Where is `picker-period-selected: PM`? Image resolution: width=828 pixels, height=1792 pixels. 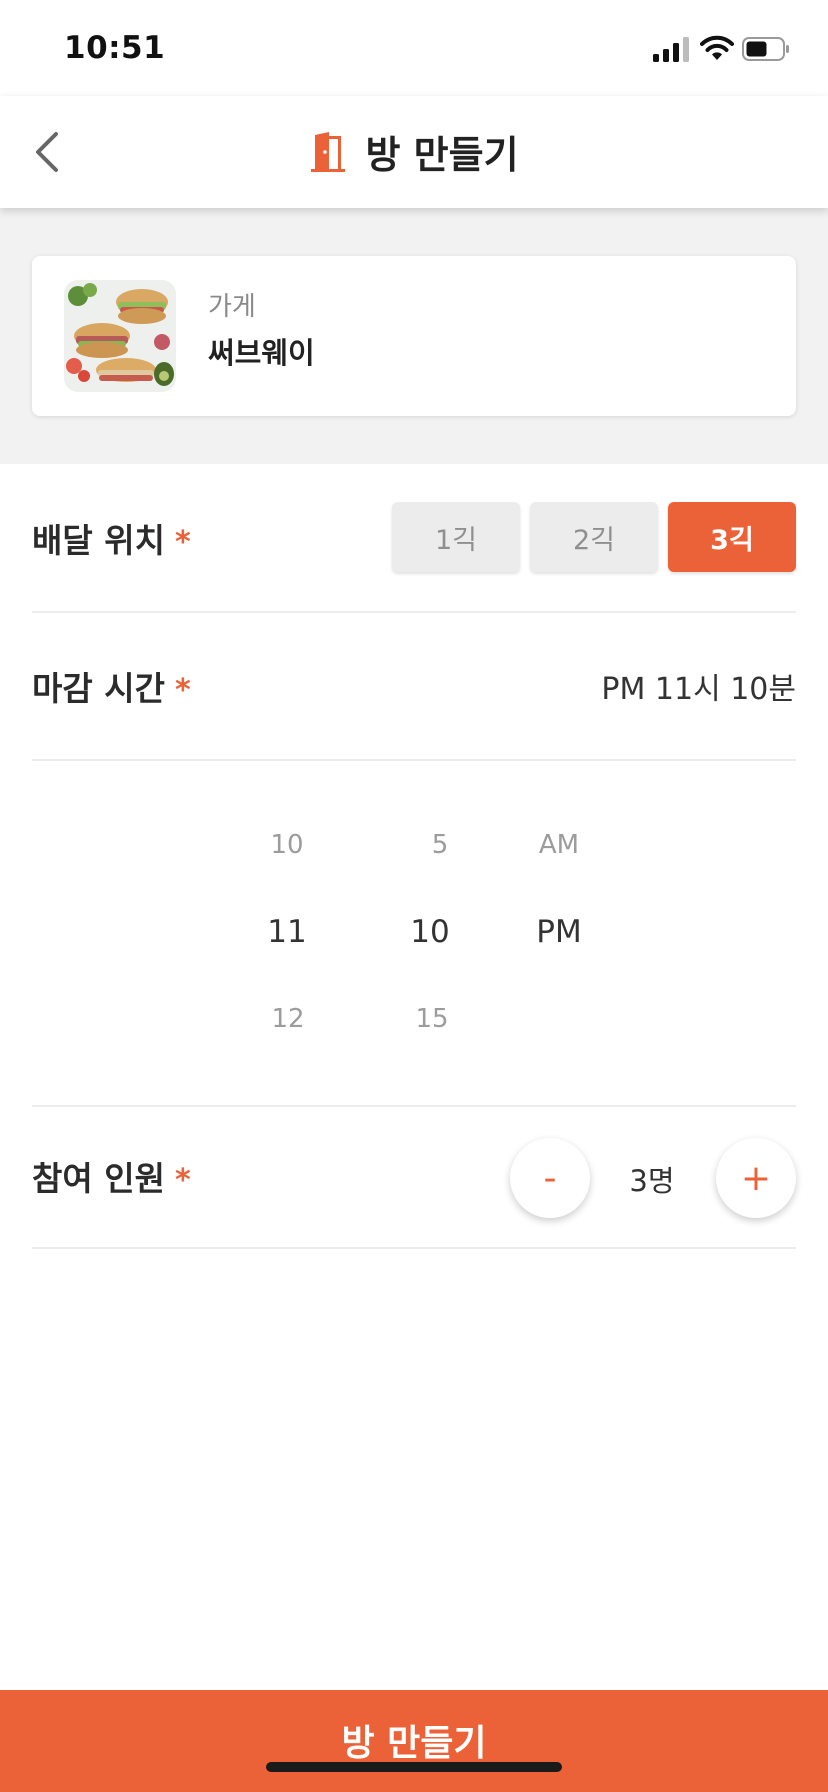 picker-period-selected: PM is located at coordinates (559, 932).